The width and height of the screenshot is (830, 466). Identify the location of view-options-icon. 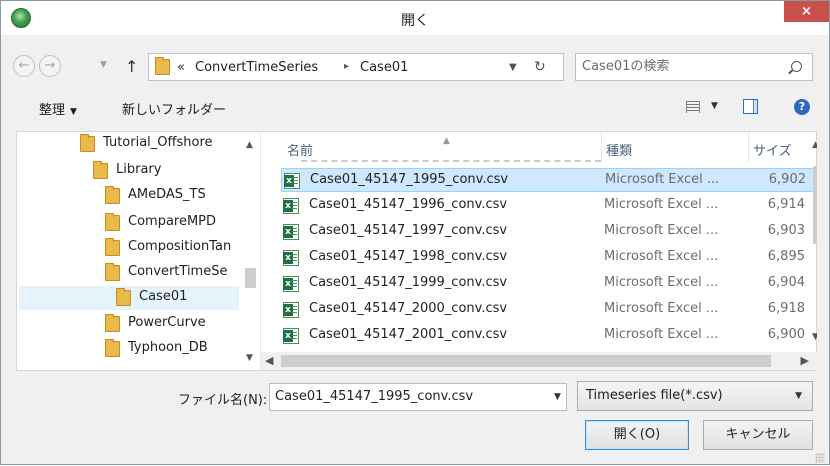
(693, 107).